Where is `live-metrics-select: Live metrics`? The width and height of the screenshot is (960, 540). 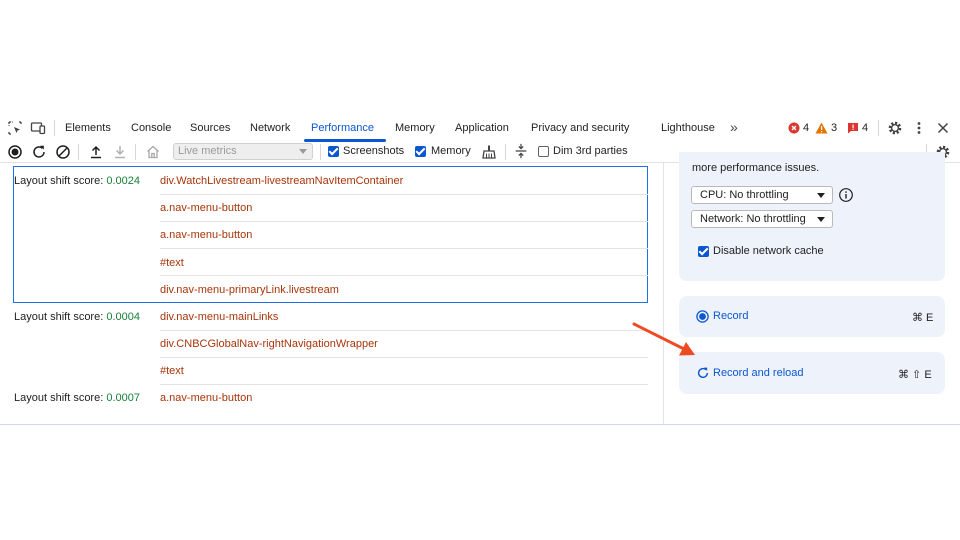
live-metrics-select: Live metrics is located at coordinates (243, 151).